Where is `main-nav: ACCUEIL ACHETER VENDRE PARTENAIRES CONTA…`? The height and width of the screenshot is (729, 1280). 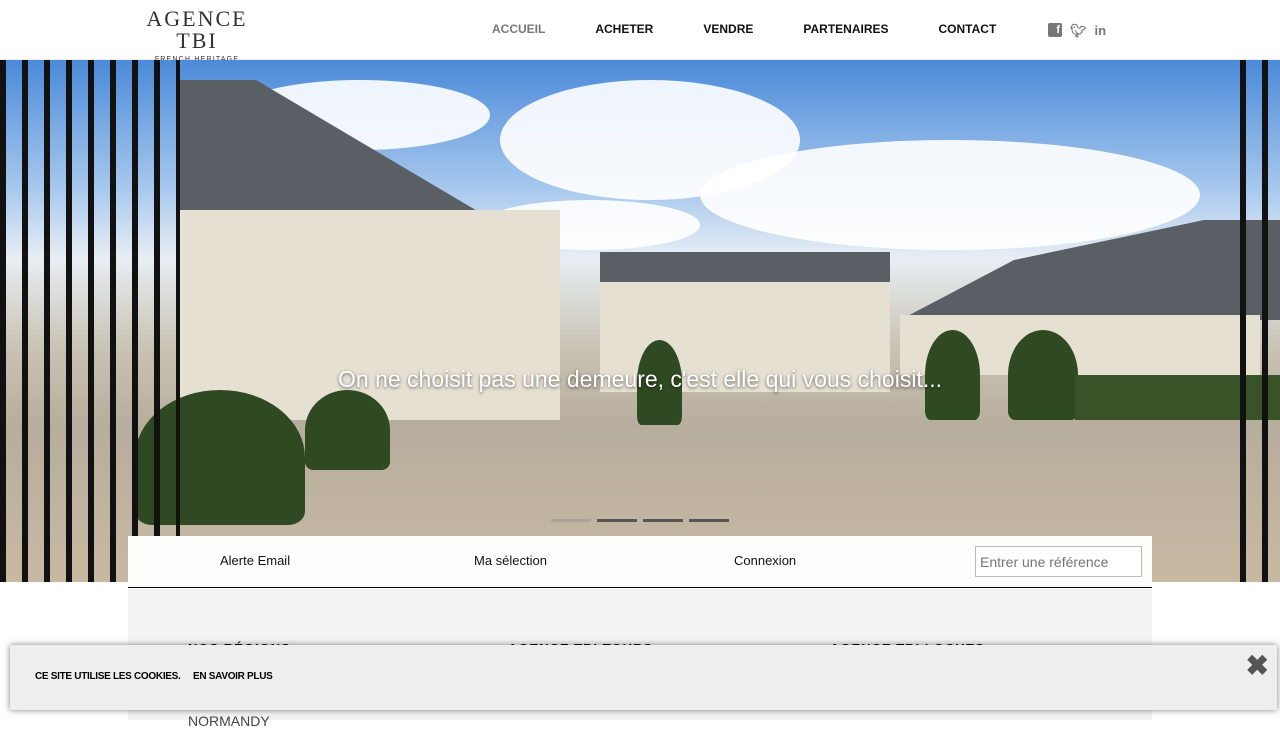 main-nav: ACCUEIL ACHETER VENDRE PARTENAIRES CONTA… is located at coordinates (769, 29).